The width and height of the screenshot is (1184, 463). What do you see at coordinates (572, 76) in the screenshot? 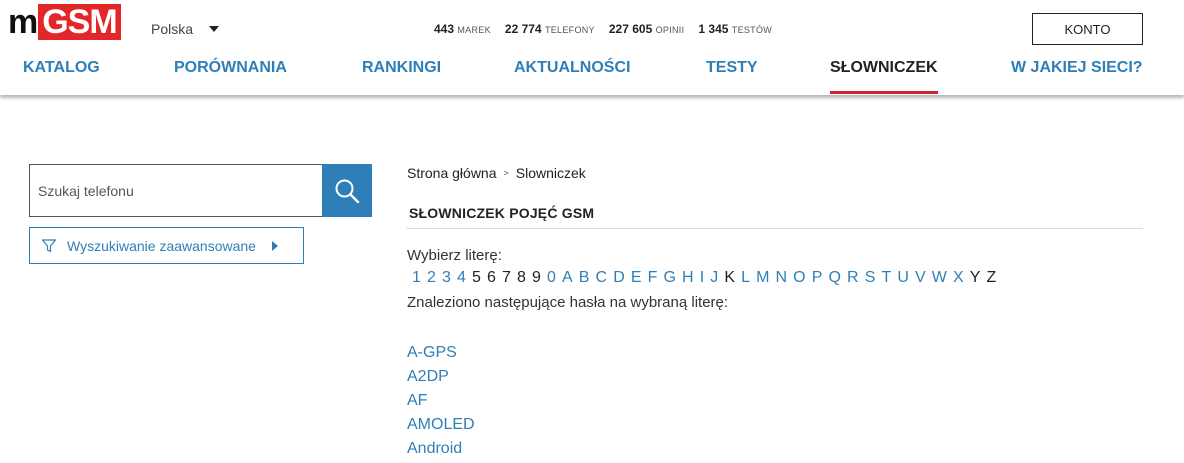
I see `nav-item-aktualnosci: AKTUALNOŚCI` at bounding box center [572, 76].